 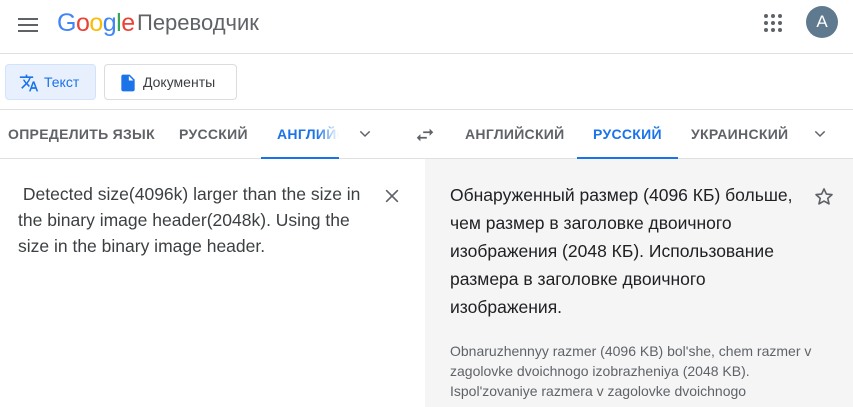 What do you see at coordinates (179, 82) in the screenshot?
I see `documents-mode-label: Документы` at bounding box center [179, 82].